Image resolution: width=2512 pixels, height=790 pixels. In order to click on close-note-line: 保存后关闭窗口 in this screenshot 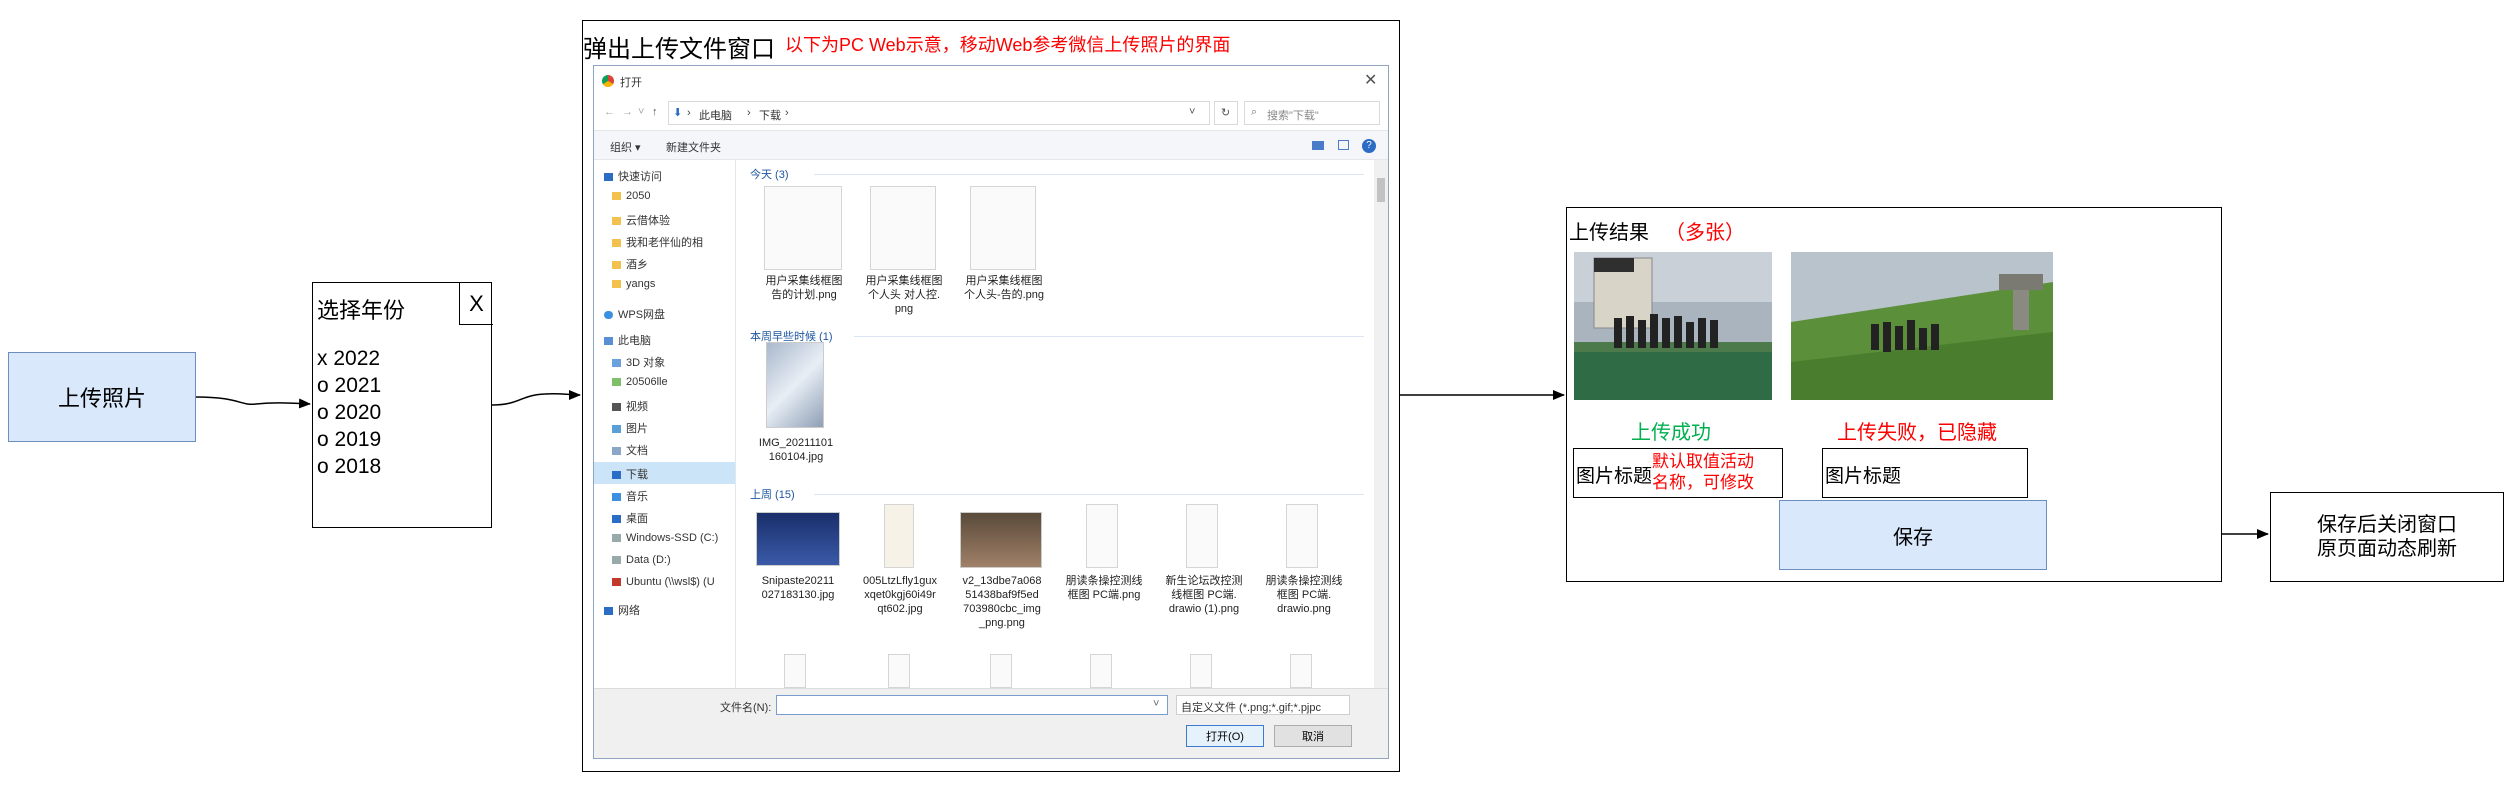, I will do `click(2387, 525)`.